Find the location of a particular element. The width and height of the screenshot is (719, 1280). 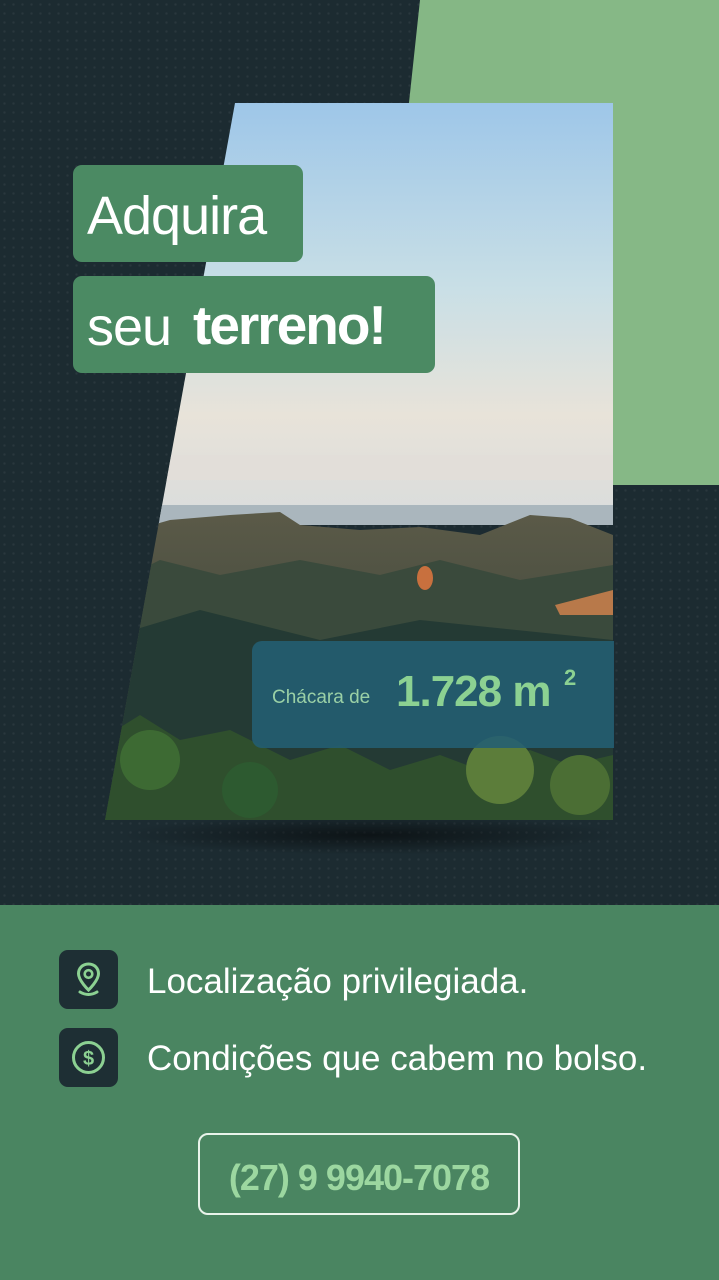

area-badge: Chácara de 1.728 m 2 is located at coordinates (433, 694).